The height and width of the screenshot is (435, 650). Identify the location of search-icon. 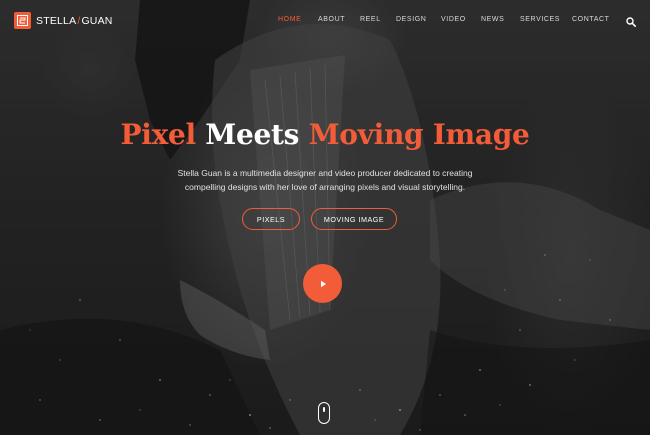
(631, 20).